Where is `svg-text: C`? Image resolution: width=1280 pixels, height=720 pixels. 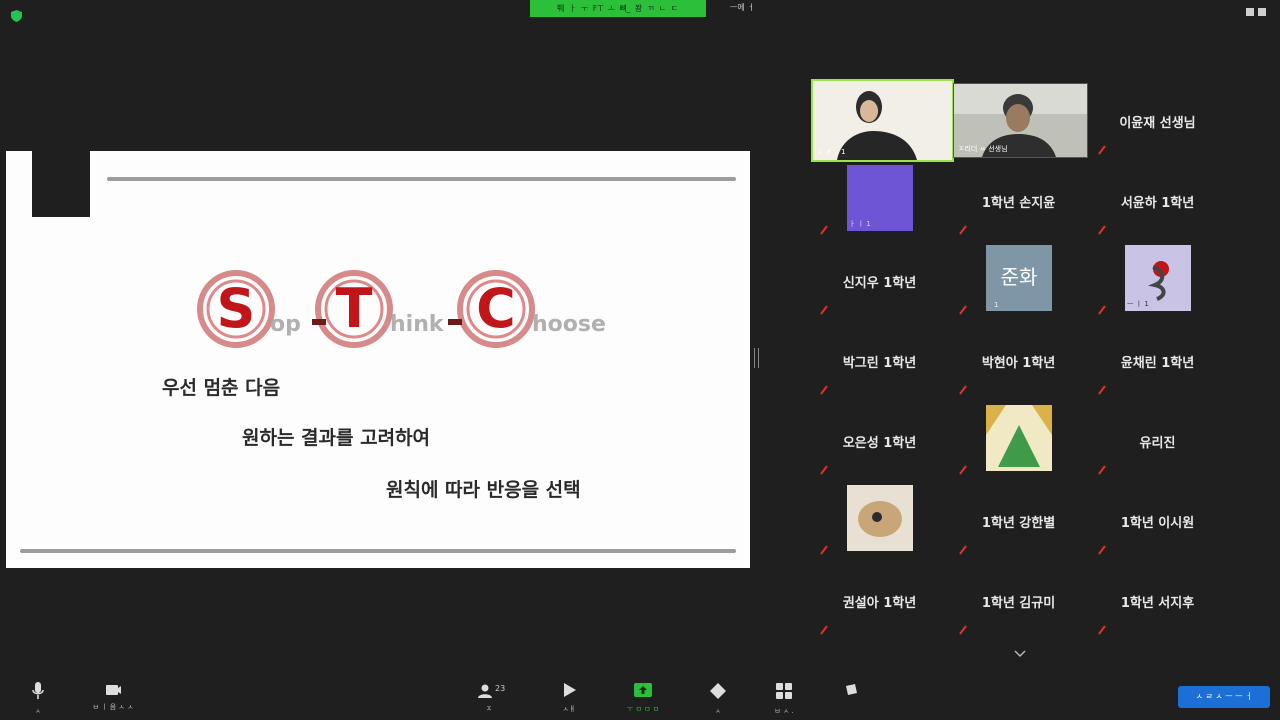
svg-text: C is located at coordinates (496, 308).